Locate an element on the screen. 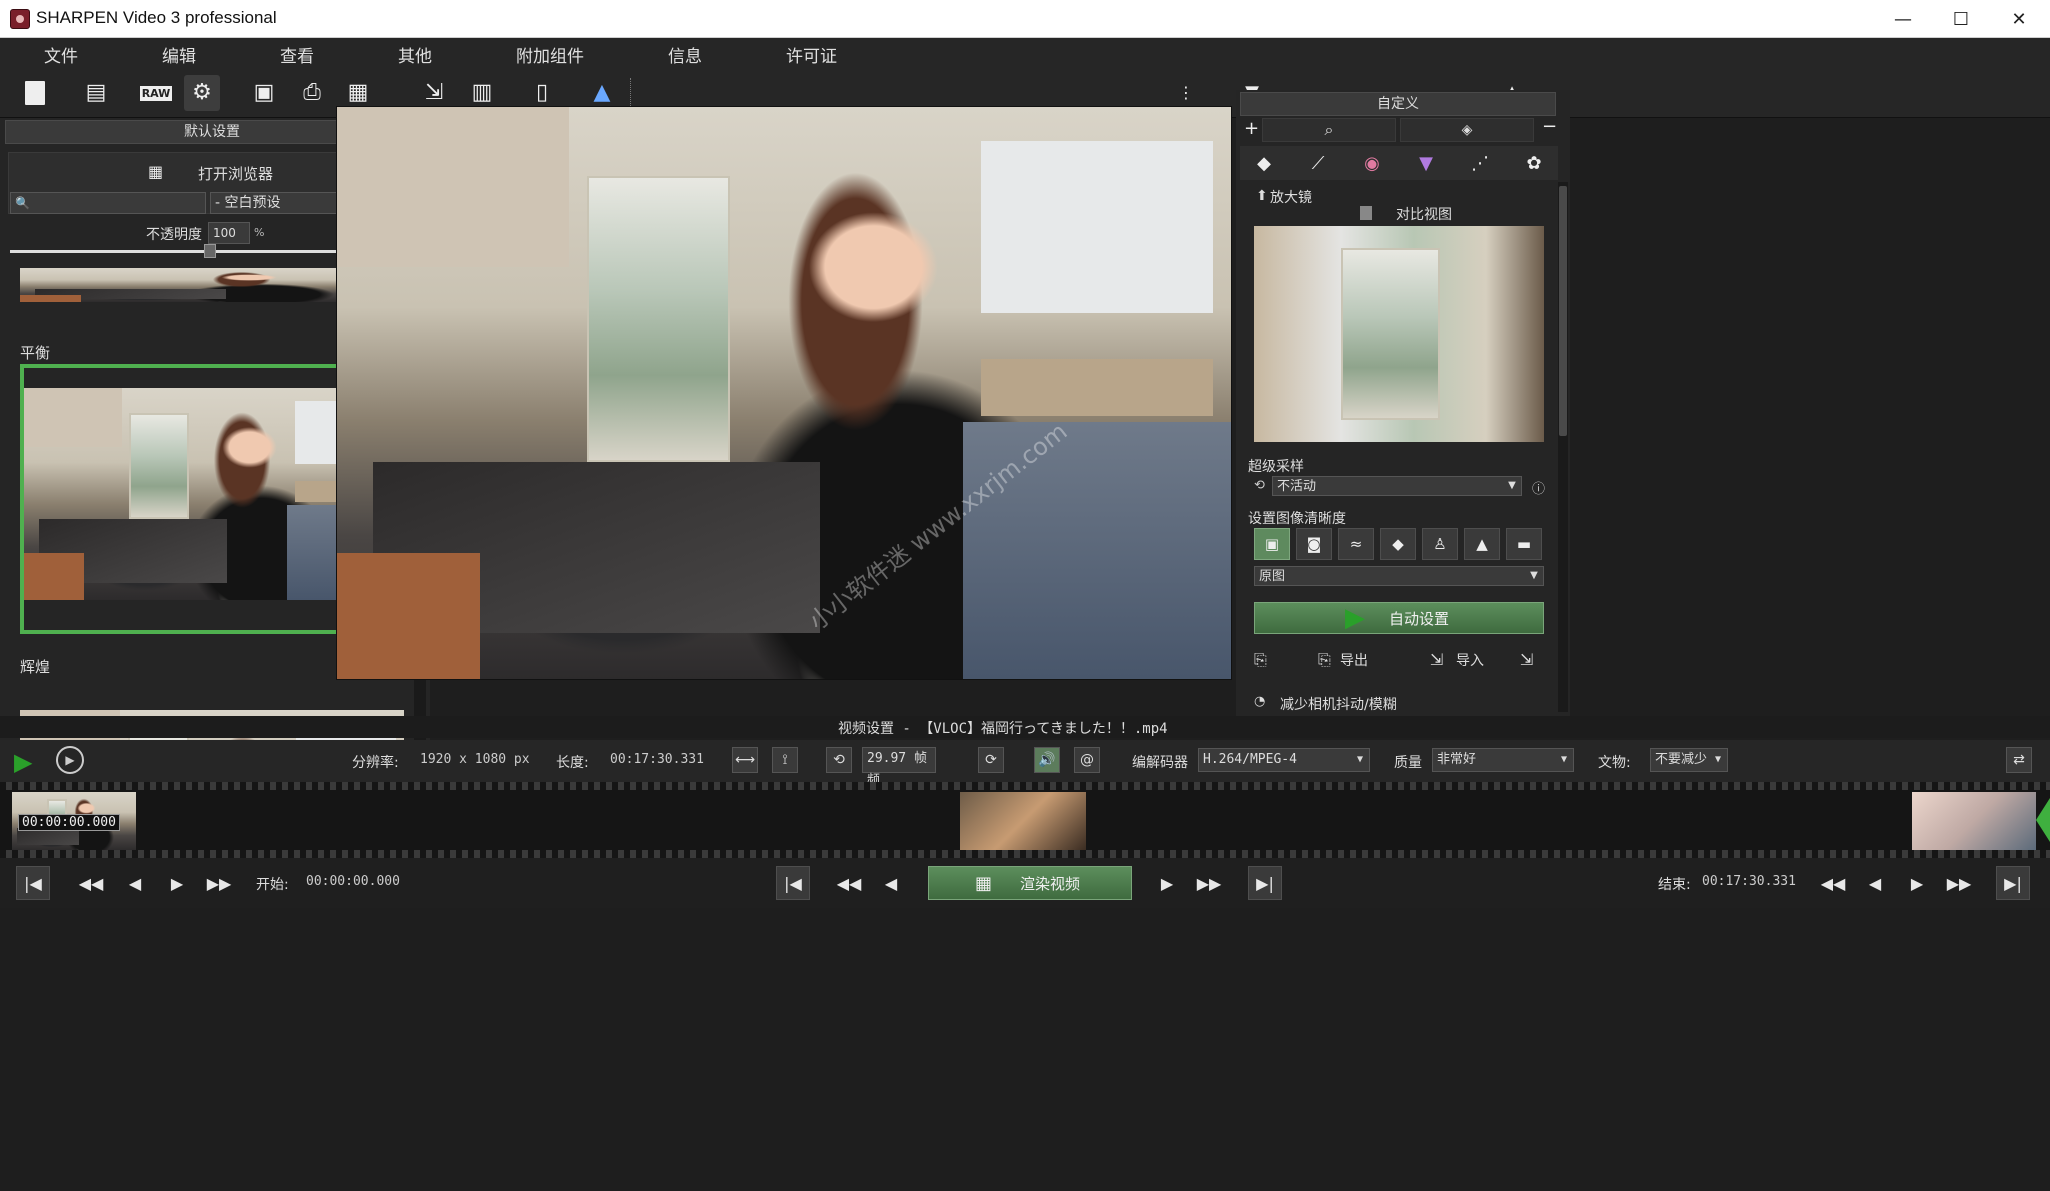 This screenshot has width=2050, height=1191. open-browser-label: 打开浏览器 is located at coordinates (235, 173).